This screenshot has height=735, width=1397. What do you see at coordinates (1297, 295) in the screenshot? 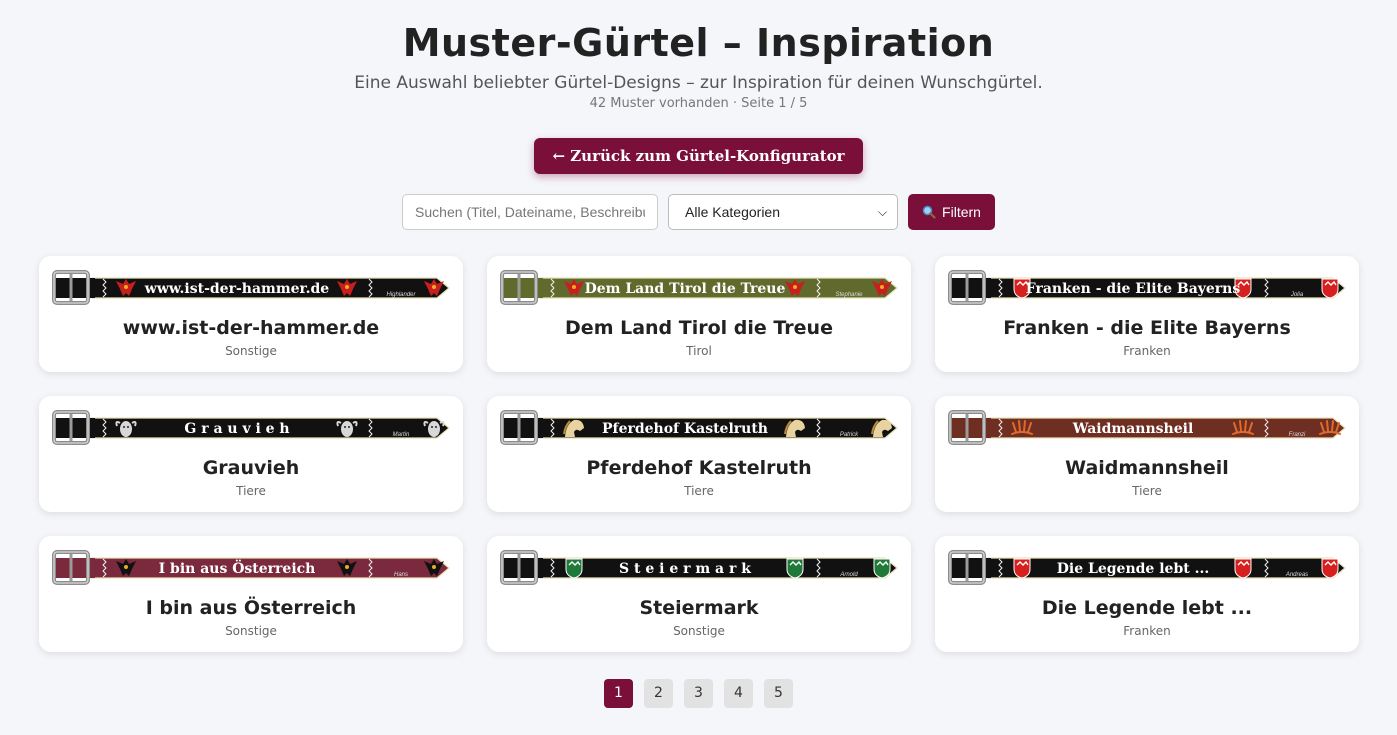
I see `belt-name: Jolia` at bounding box center [1297, 295].